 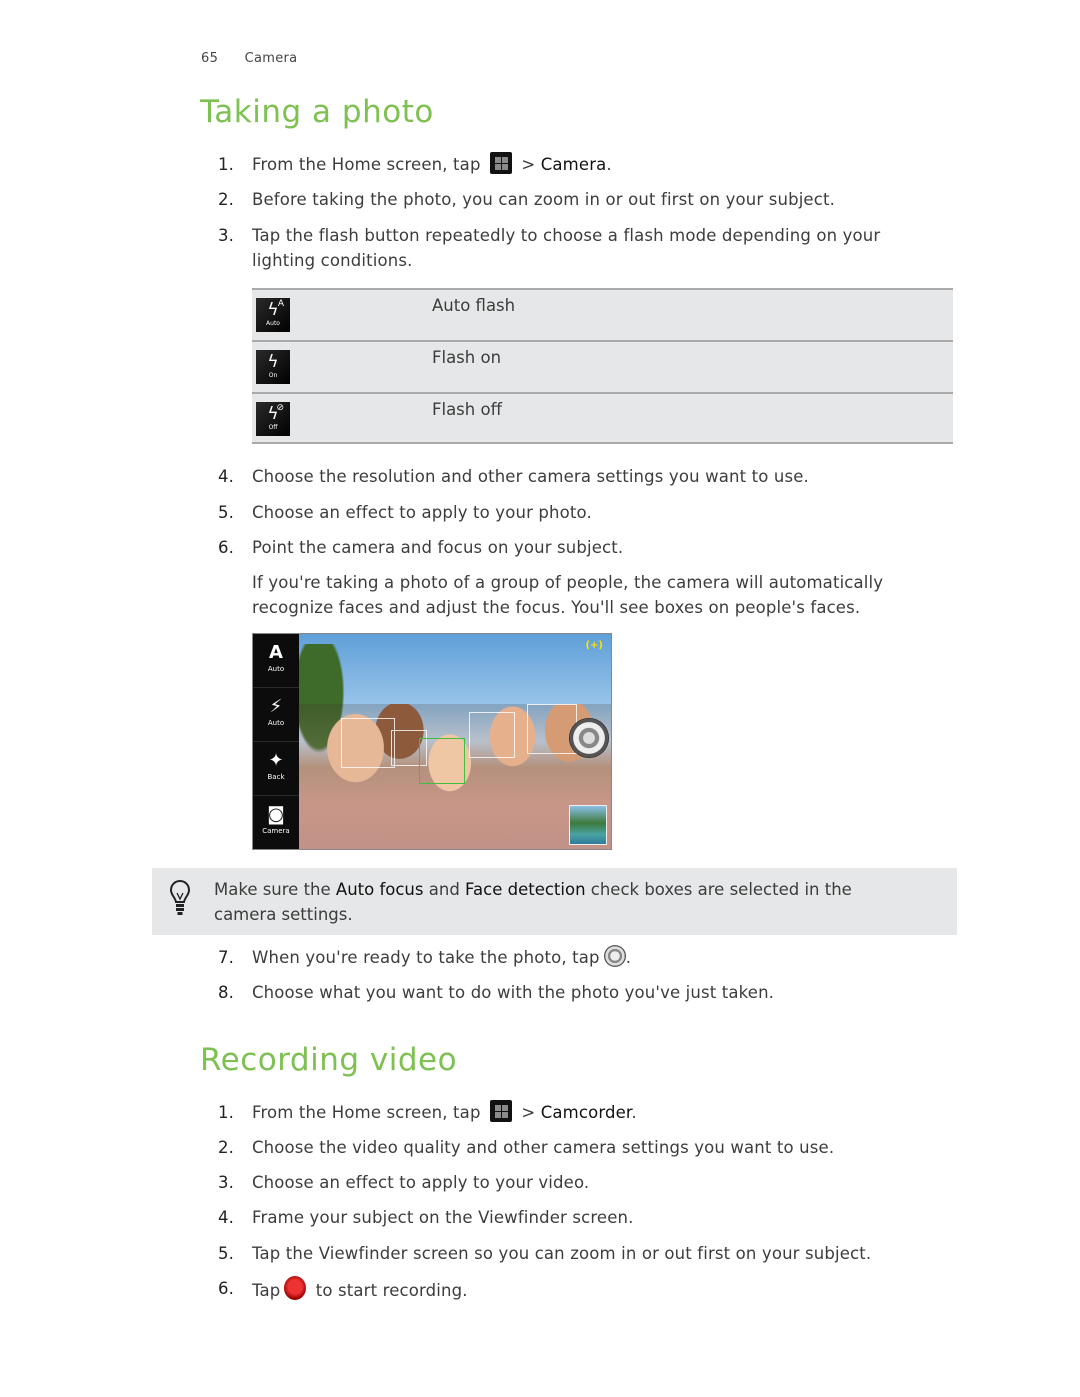 I want to click on lightbulb-icon, so click(x=180, y=897).